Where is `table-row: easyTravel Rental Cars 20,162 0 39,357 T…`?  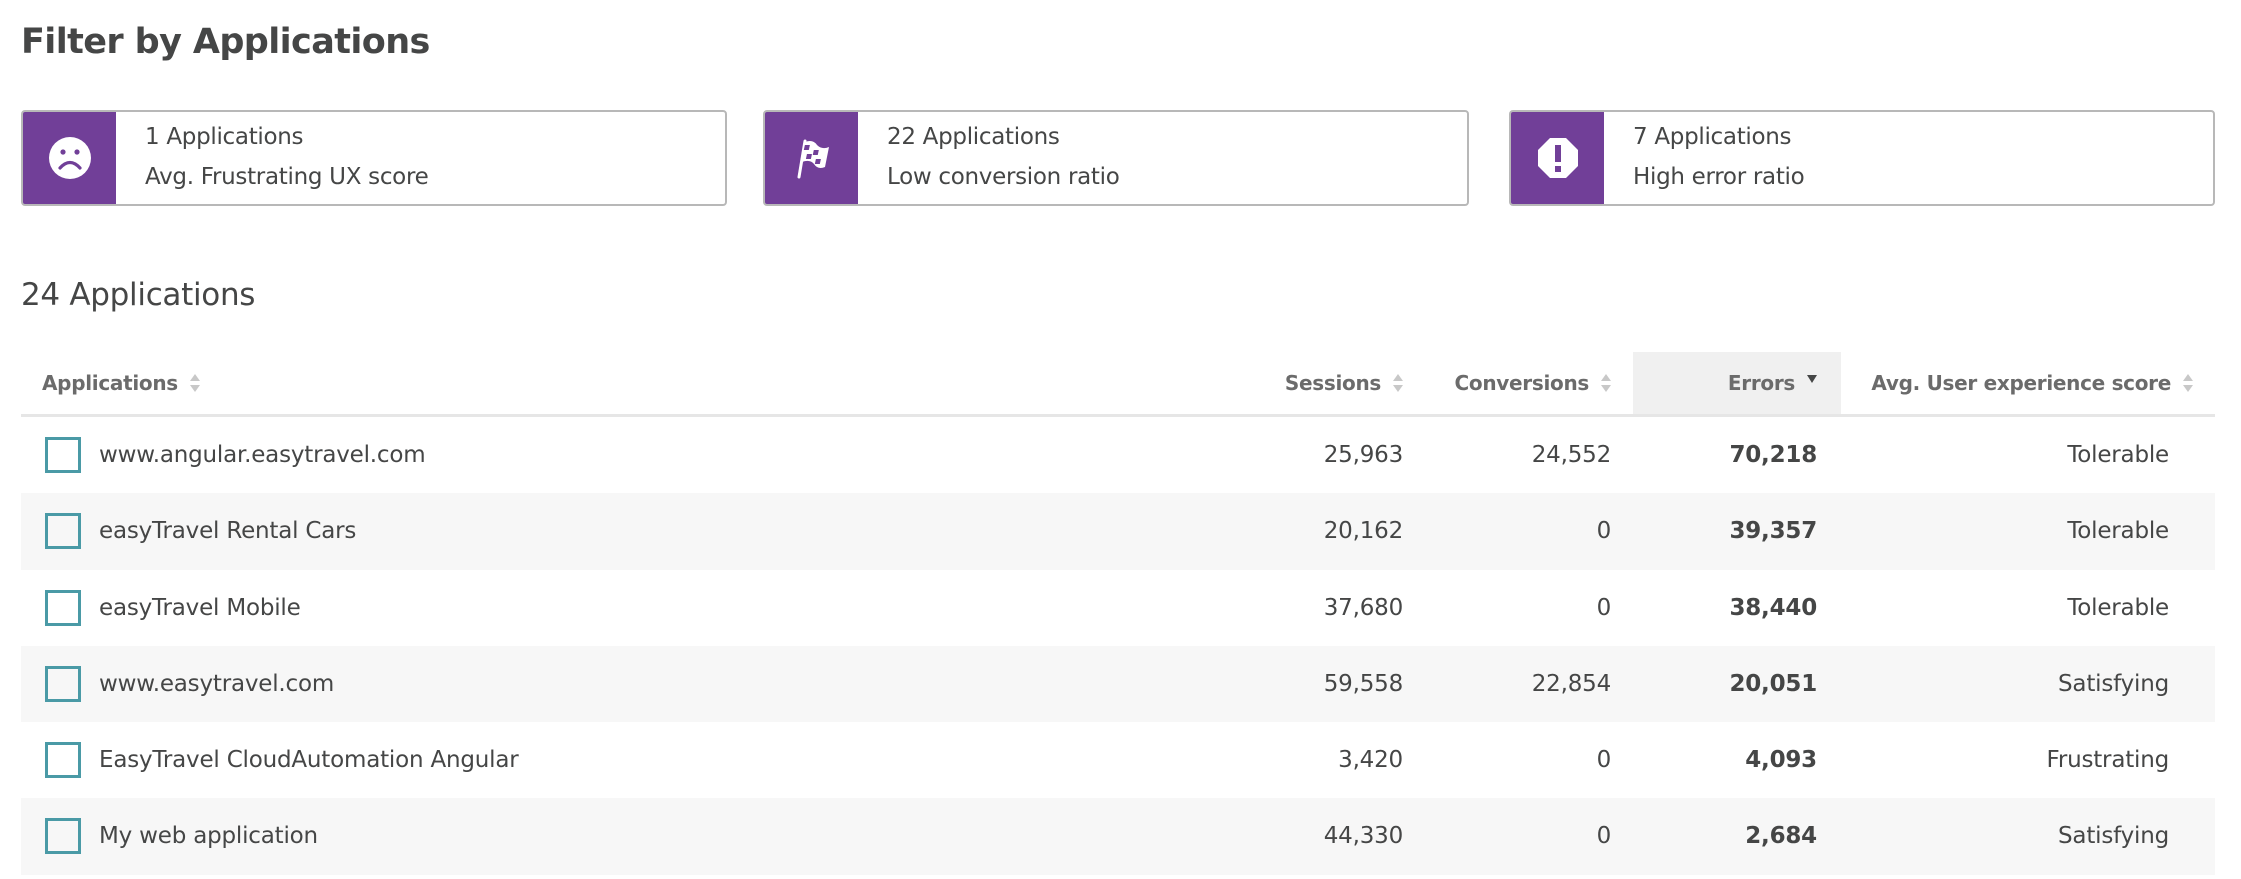
table-row: easyTravel Rental Cars 20,162 0 39,357 T… is located at coordinates (1118, 531).